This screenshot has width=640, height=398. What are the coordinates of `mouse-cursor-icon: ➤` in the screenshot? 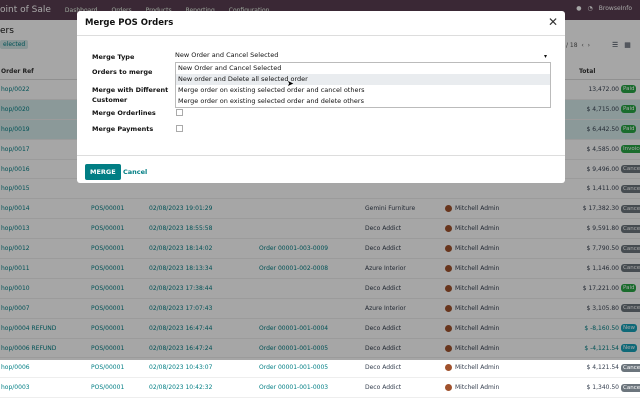 It's located at (290, 83).